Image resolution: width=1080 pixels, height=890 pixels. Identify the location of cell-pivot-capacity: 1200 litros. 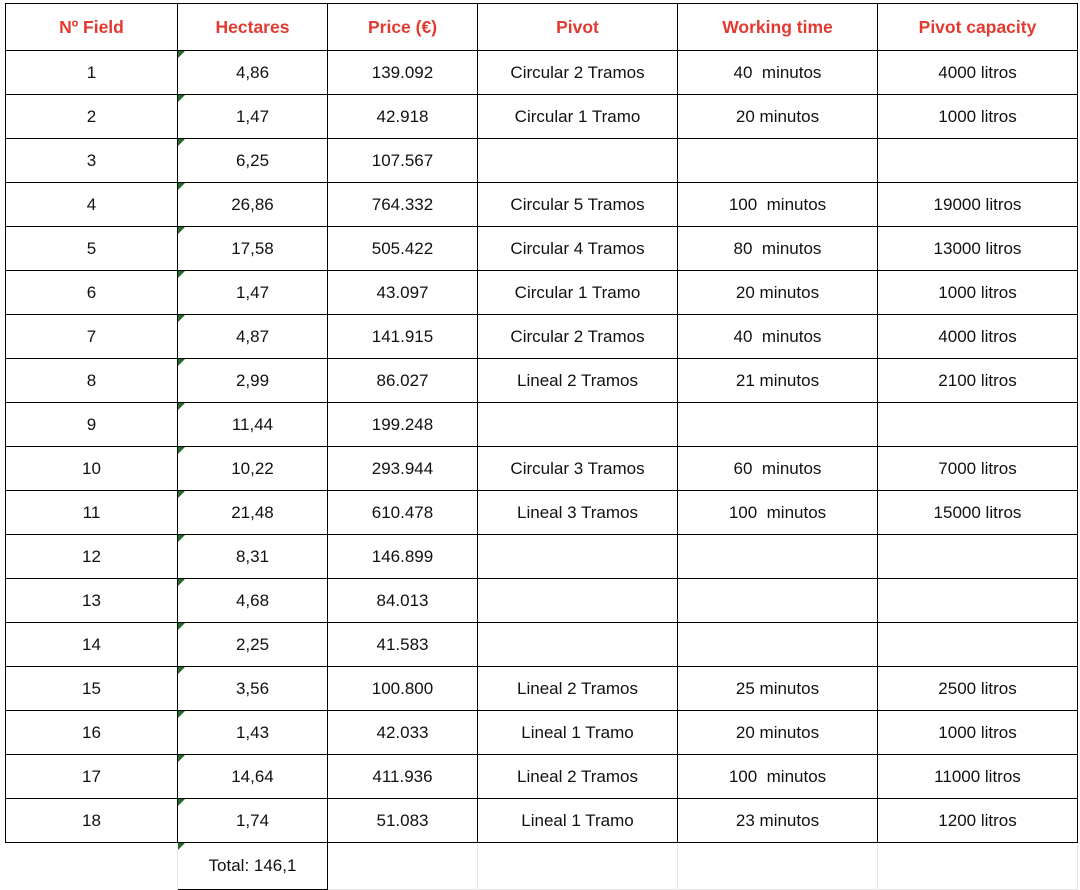
(977, 820).